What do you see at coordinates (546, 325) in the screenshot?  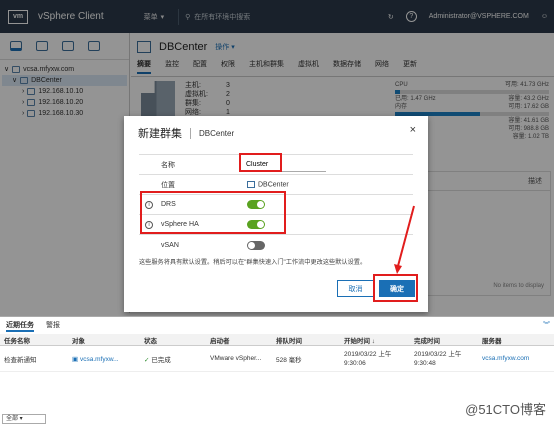 I see `collapse-icon: ︾` at bounding box center [546, 325].